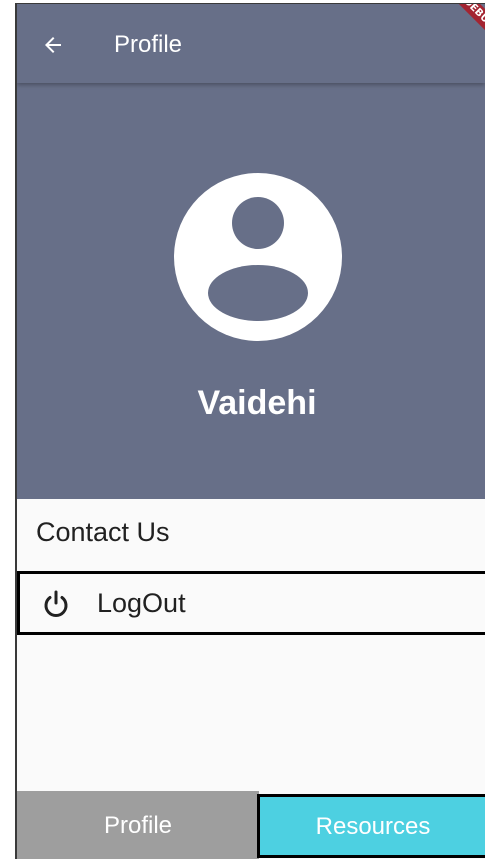  What do you see at coordinates (251, 43) in the screenshot?
I see `app-bar: Profile` at bounding box center [251, 43].